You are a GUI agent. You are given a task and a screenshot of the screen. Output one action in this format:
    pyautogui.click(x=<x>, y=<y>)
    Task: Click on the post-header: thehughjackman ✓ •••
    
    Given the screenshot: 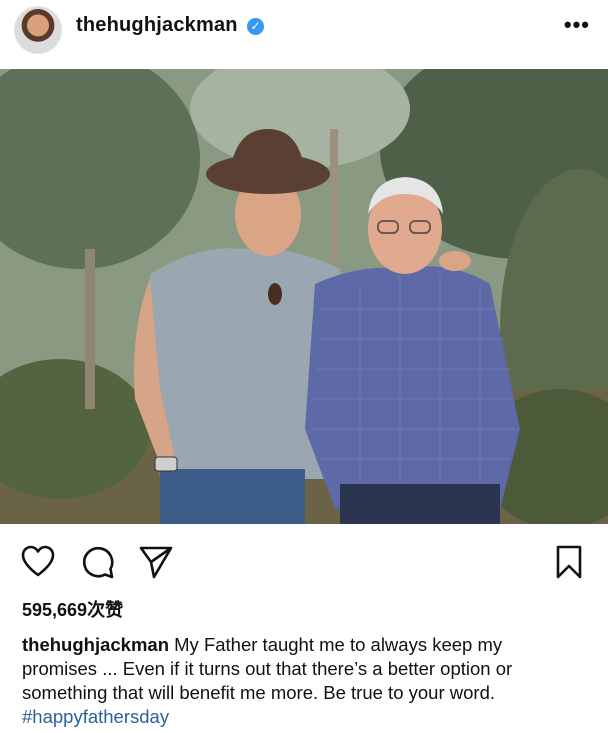 What is the action you would take?
    pyautogui.click(x=304, y=33)
    